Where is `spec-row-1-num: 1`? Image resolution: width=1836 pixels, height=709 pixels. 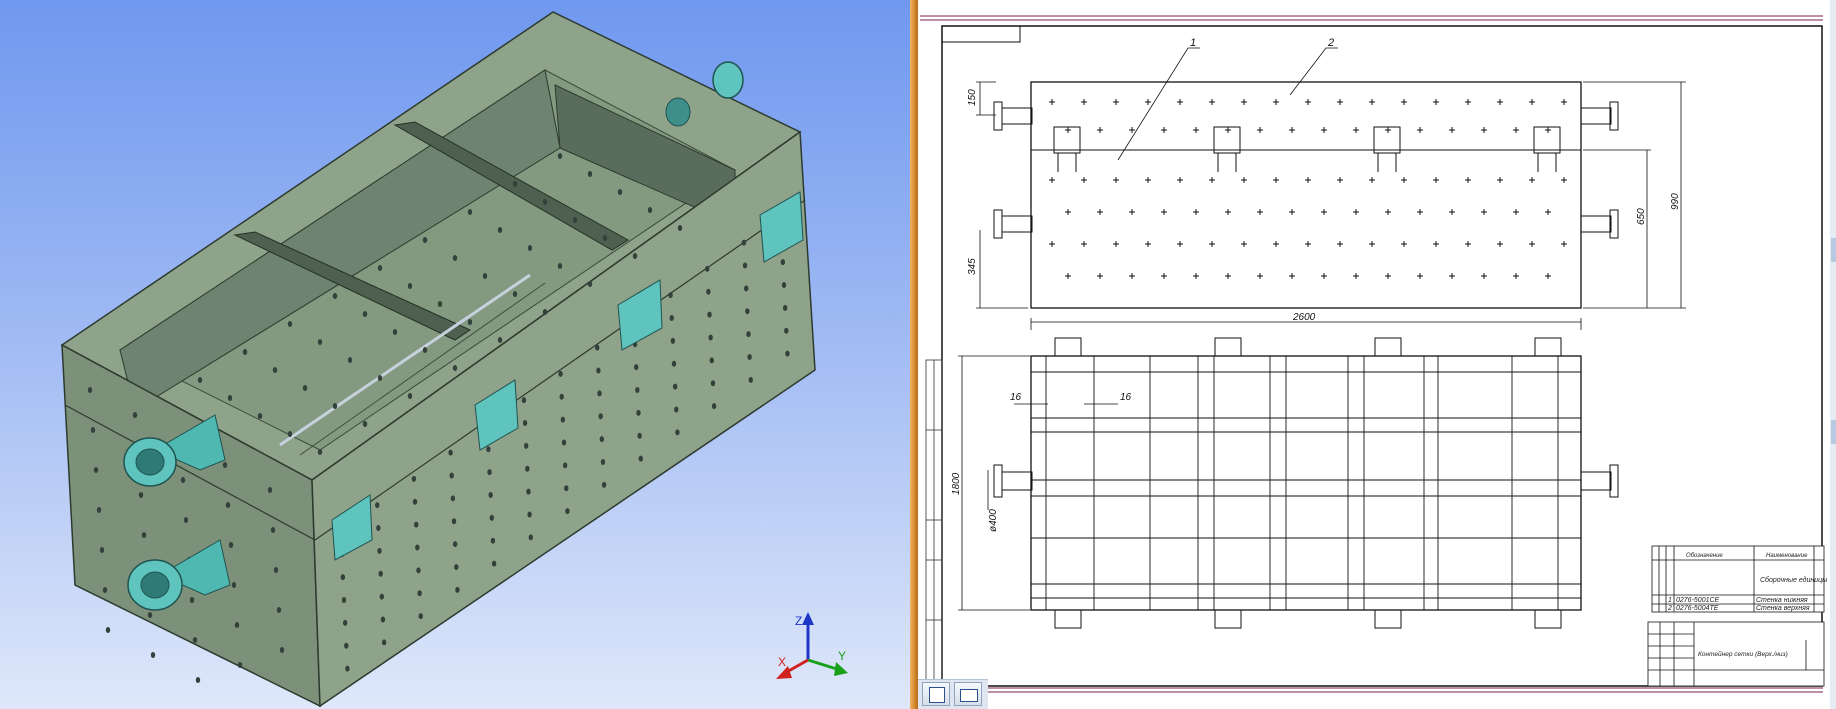 spec-row-1-num: 1 is located at coordinates (1670, 600).